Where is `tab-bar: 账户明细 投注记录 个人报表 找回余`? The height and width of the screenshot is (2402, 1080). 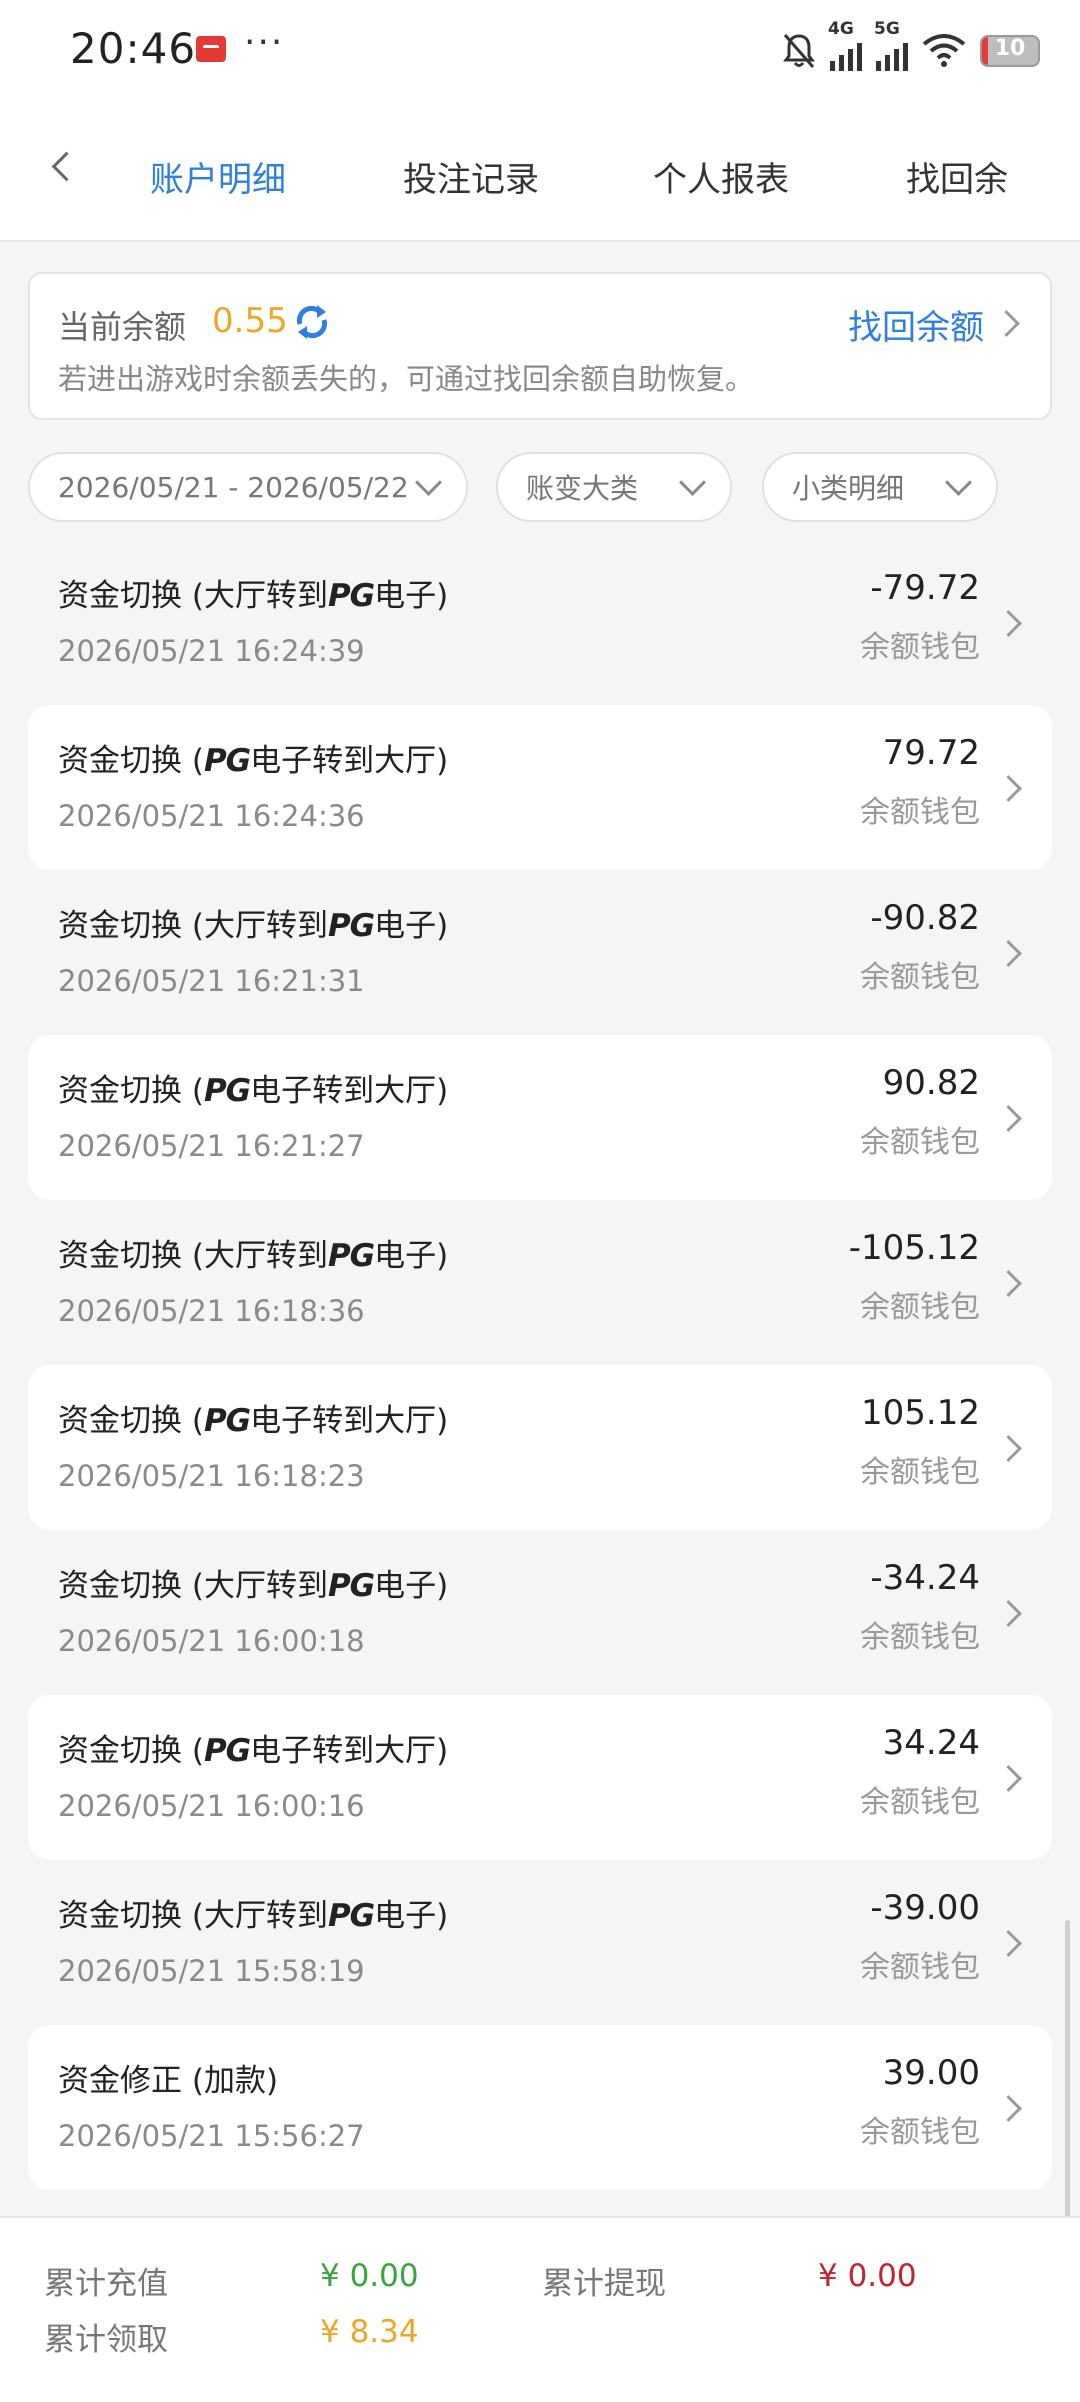
tab-bar: 账户明细 投注记录 个人报表 找回余 is located at coordinates (540, 171).